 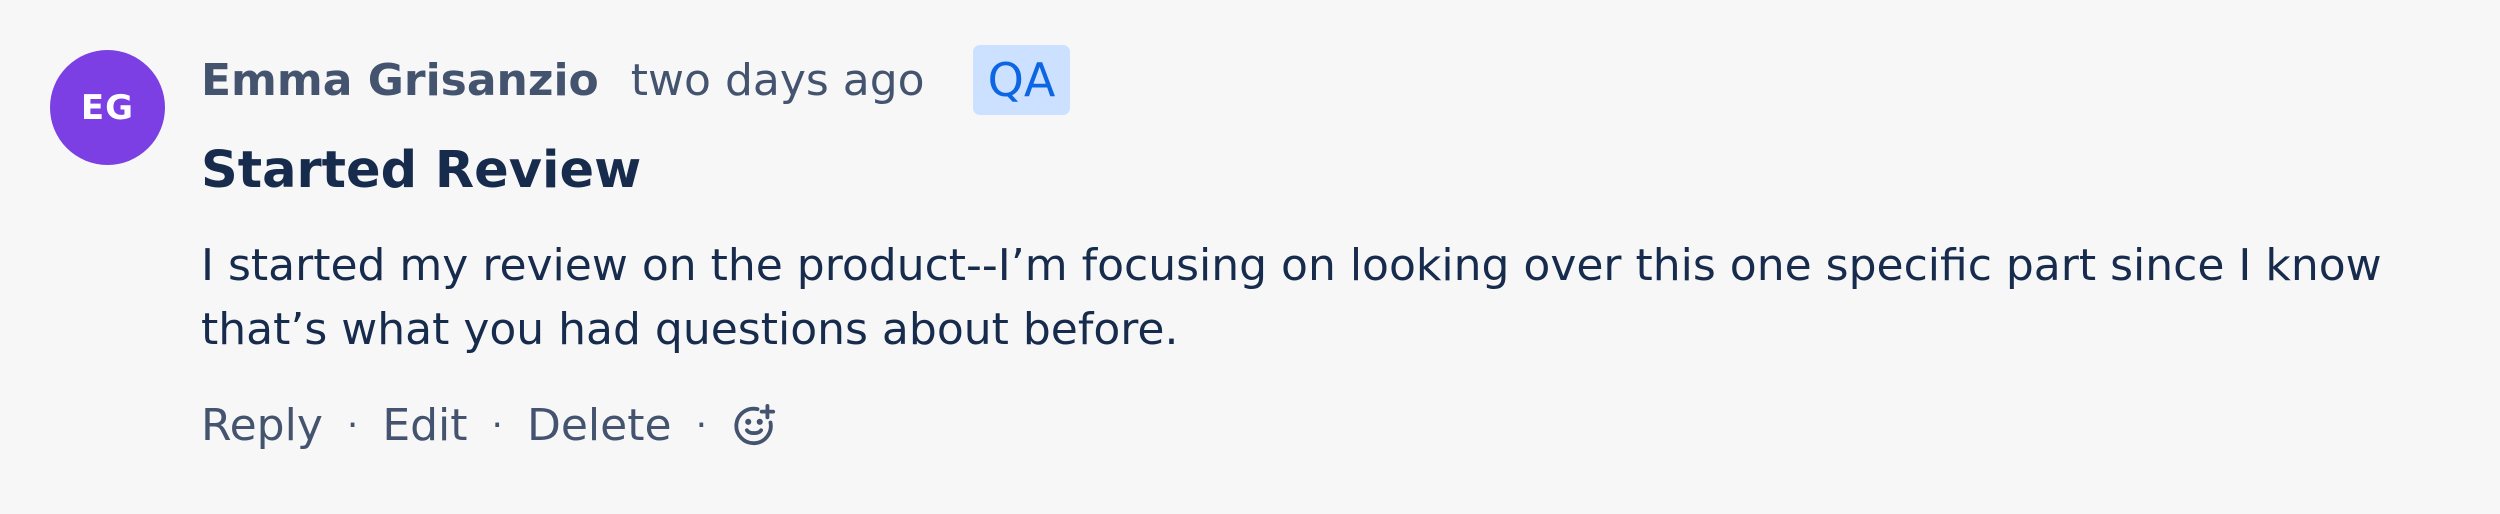 I want to click on comment-title: Started Review, so click(x=421, y=170).